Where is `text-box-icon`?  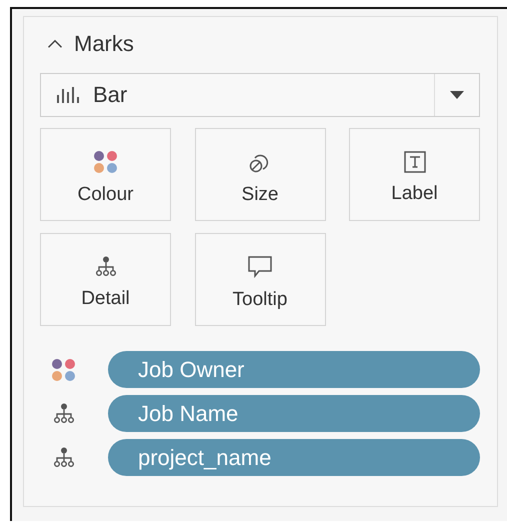 text-box-icon is located at coordinates (415, 161).